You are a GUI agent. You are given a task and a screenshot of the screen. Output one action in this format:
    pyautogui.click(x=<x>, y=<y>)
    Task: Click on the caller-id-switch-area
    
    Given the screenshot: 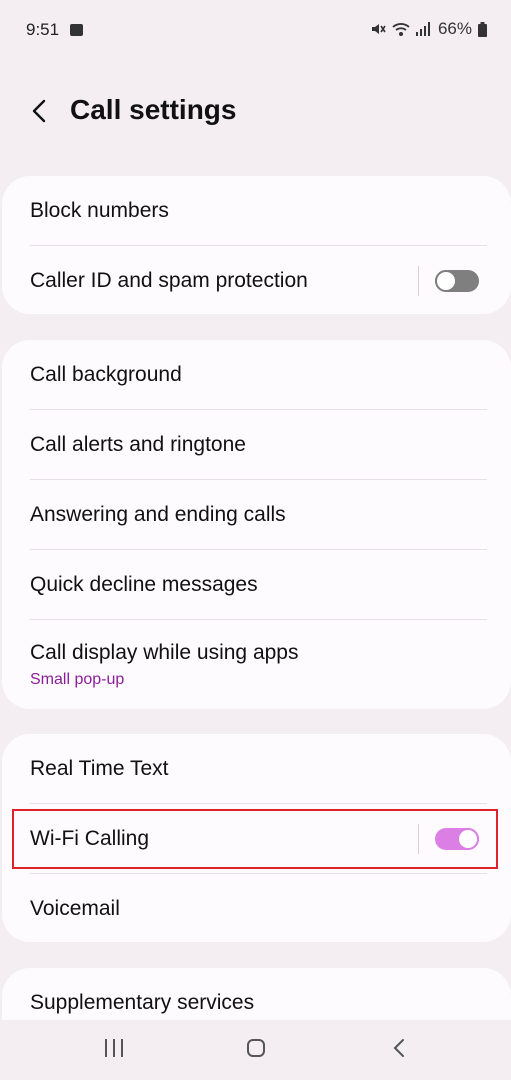 What is the action you would take?
    pyautogui.click(x=448, y=280)
    